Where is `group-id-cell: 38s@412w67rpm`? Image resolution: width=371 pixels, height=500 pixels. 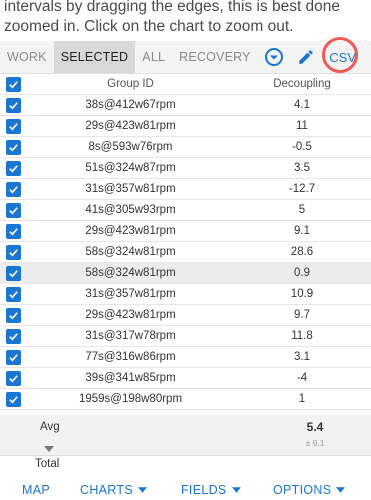 group-id-cell: 38s@412w67rpm is located at coordinates (130, 105).